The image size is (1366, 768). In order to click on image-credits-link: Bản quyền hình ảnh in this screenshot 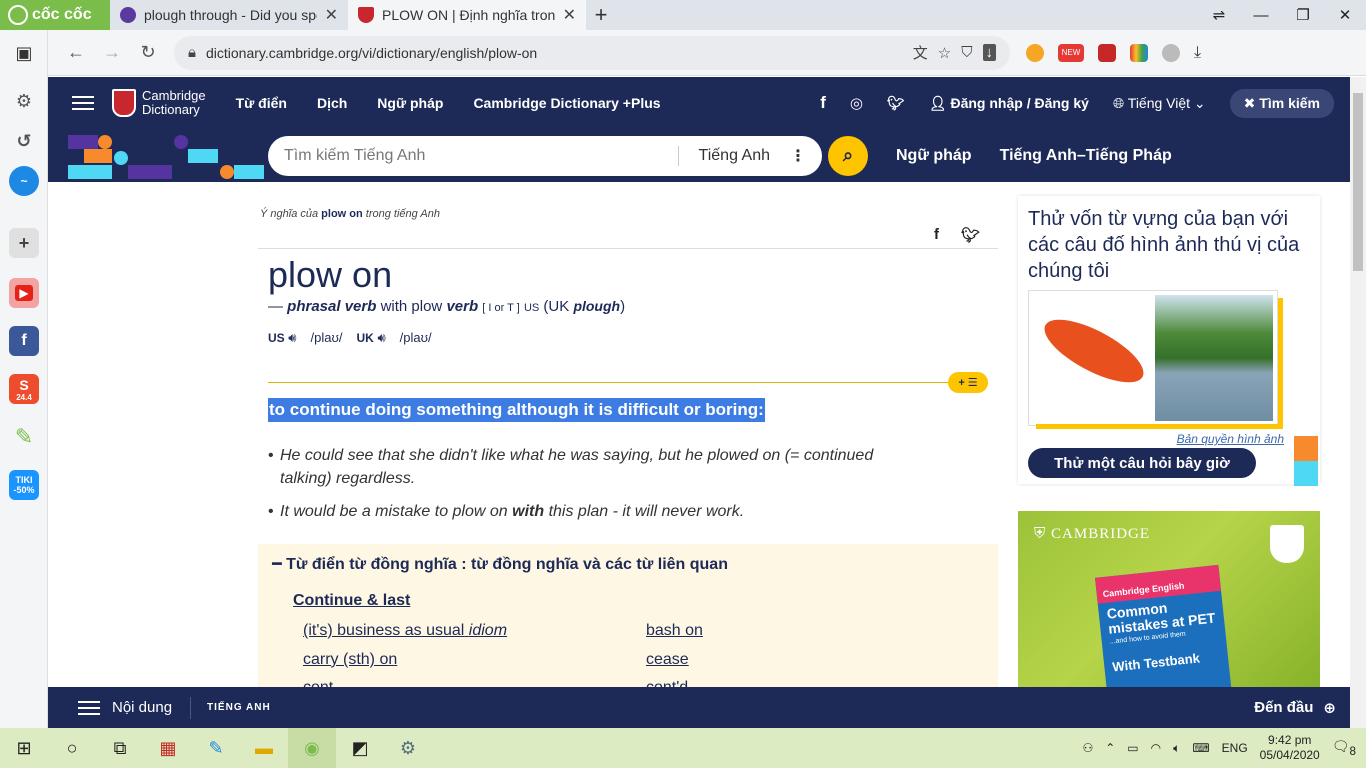, I will do `click(1230, 439)`.